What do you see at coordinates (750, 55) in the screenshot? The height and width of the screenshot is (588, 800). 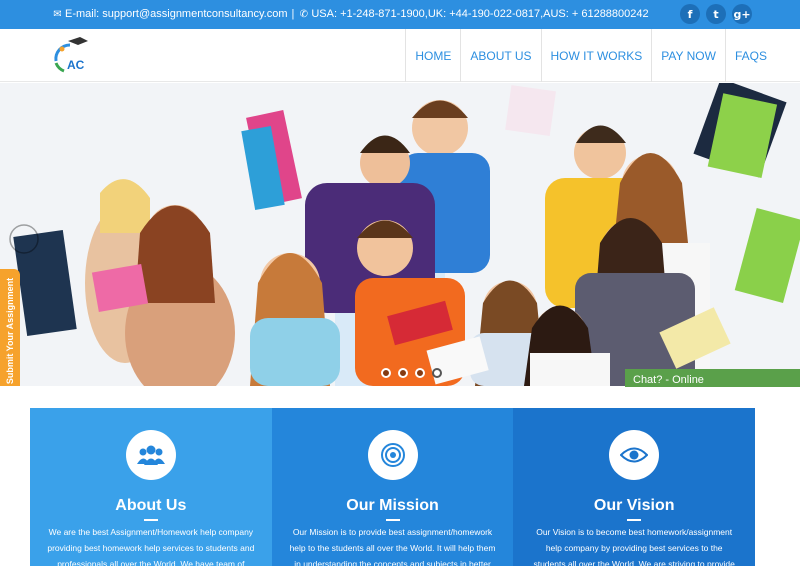 I see `nav-faqs: FAQS` at bounding box center [750, 55].